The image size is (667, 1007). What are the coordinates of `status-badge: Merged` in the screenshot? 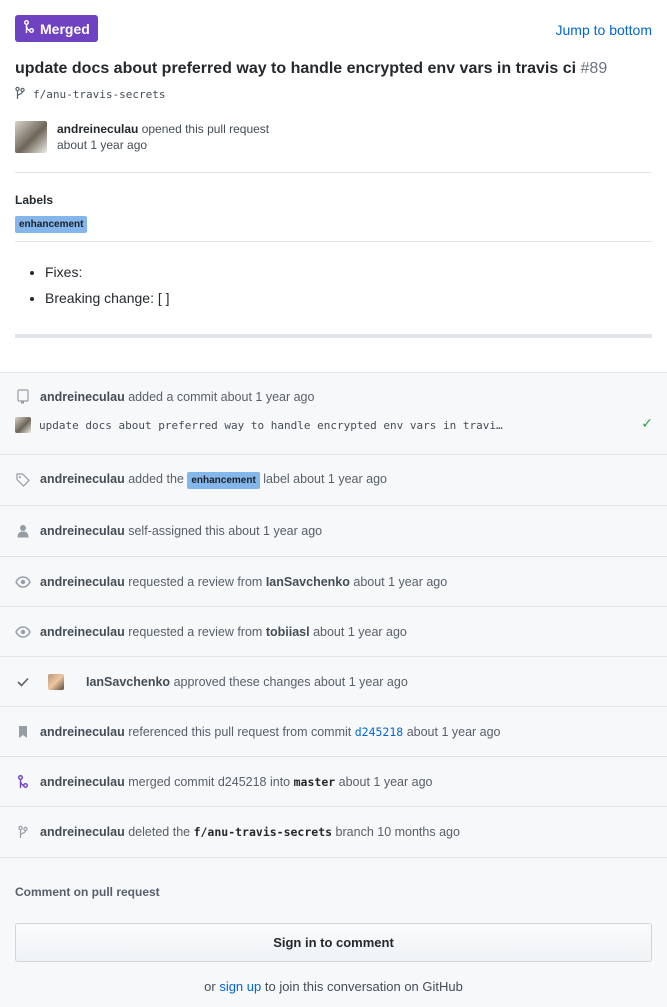 It's located at (56, 28).